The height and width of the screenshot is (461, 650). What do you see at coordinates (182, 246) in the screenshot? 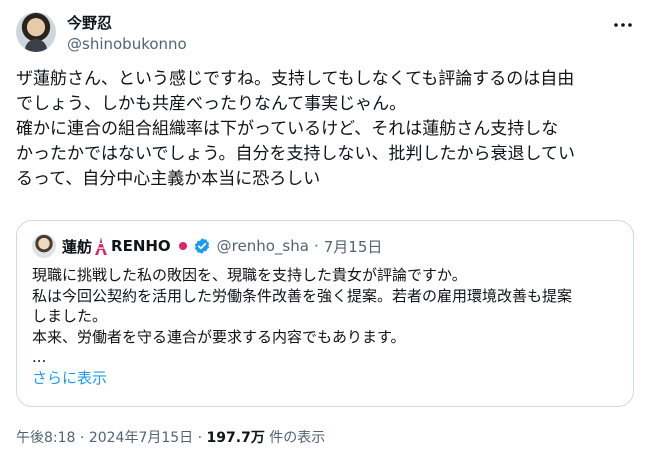
I see `red-circle-icon` at bounding box center [182, 246].